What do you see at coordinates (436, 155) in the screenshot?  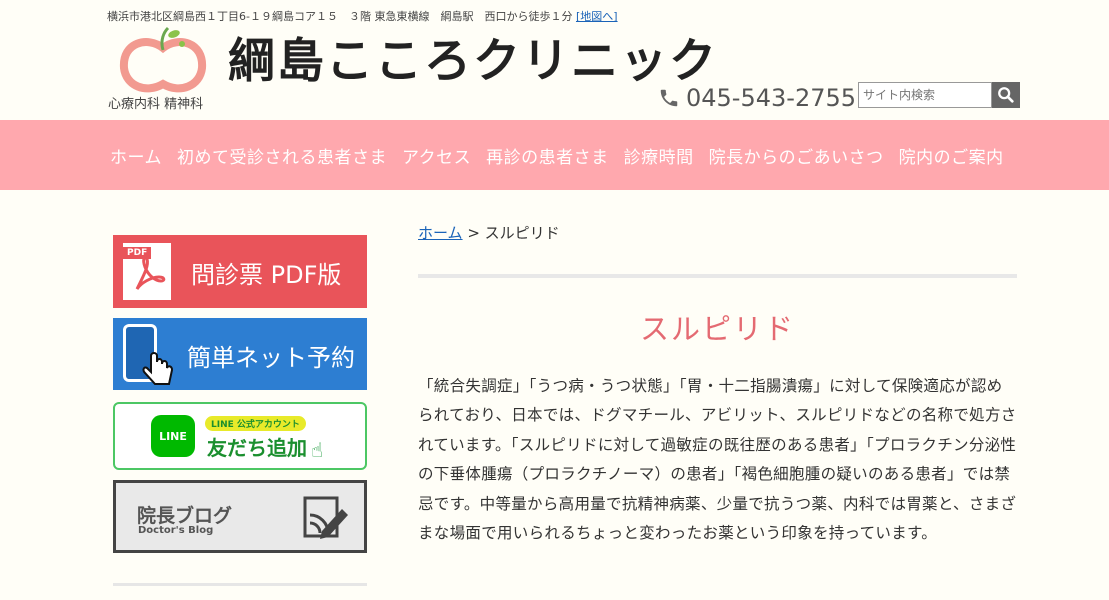 I see `nav-item-access: アクセス` at bounding box center [436, 155].